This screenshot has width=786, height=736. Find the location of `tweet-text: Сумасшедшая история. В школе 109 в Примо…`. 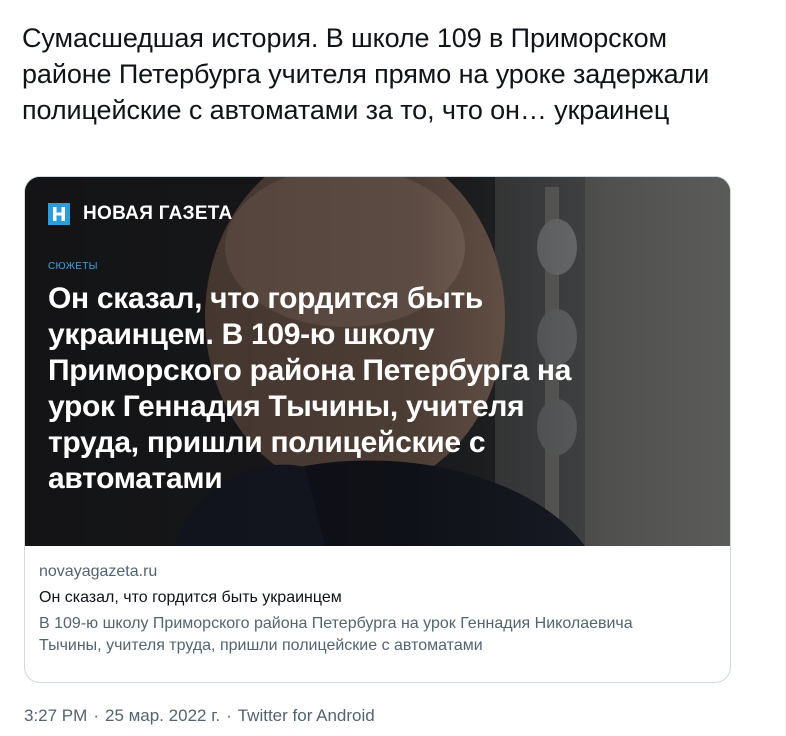

tweet-text: Сумасшедшая история. В школе 109 в Примо… is located at coordinates (366, 74).